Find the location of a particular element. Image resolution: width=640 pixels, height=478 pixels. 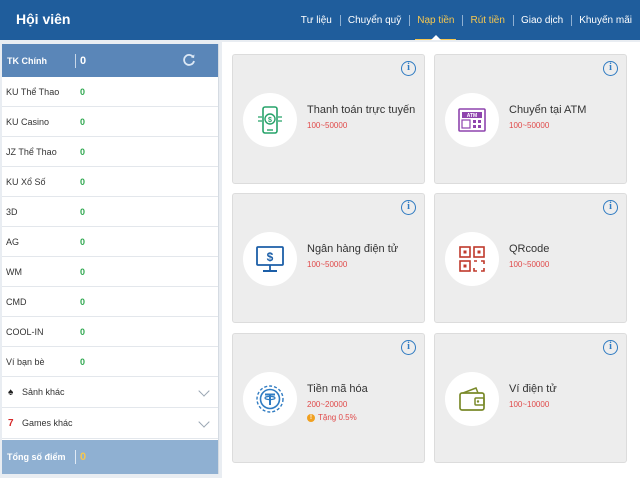

bonus-badge: ! Tặng 0.5% is located at coordinates (332, 417).